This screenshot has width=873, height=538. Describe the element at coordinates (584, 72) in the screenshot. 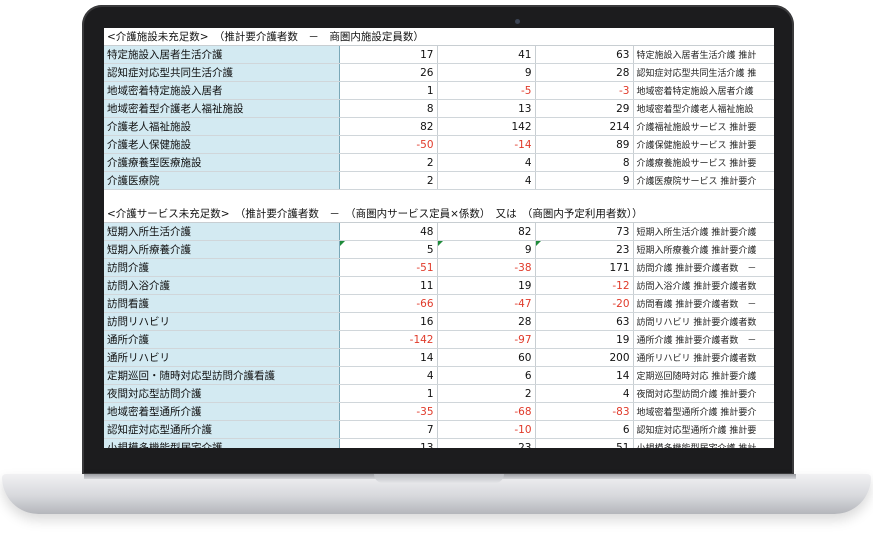

I see `value-cell-3: 28` at that location.